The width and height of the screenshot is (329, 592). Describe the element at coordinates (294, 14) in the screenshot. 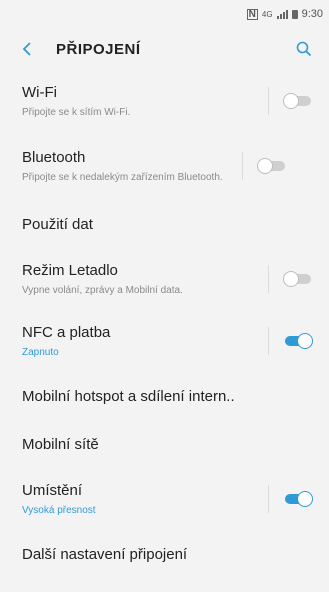

I see `battery-icon` at that location.